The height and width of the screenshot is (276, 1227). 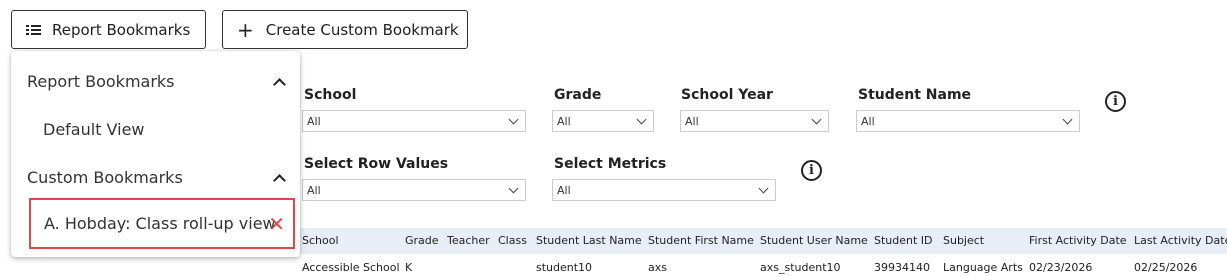 I want to click on custom-bookmarks-section-header: Custom Bookmarks, so click(x=156, y=177).